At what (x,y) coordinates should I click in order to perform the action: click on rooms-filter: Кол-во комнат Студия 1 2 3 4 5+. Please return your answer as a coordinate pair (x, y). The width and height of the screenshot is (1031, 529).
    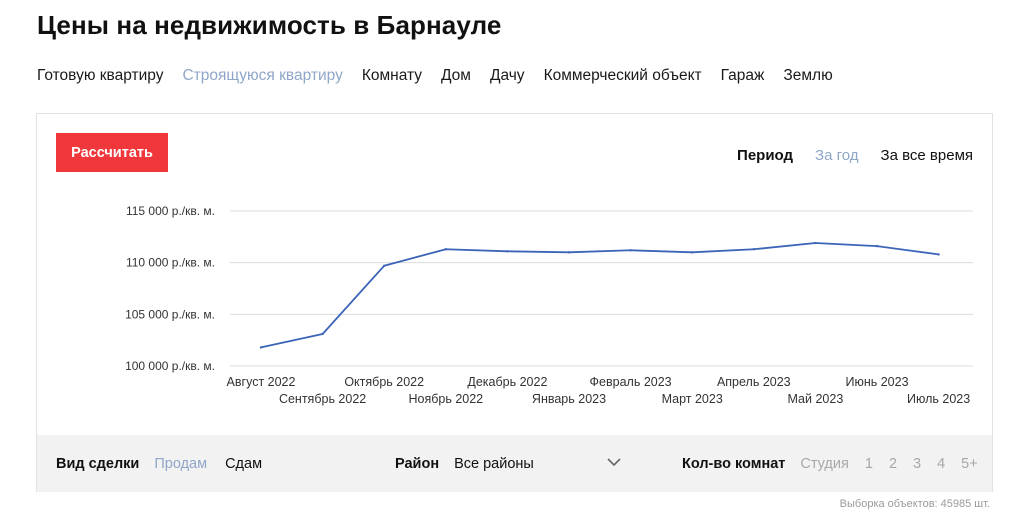
    Looking at the image, I should click on (838, 464).